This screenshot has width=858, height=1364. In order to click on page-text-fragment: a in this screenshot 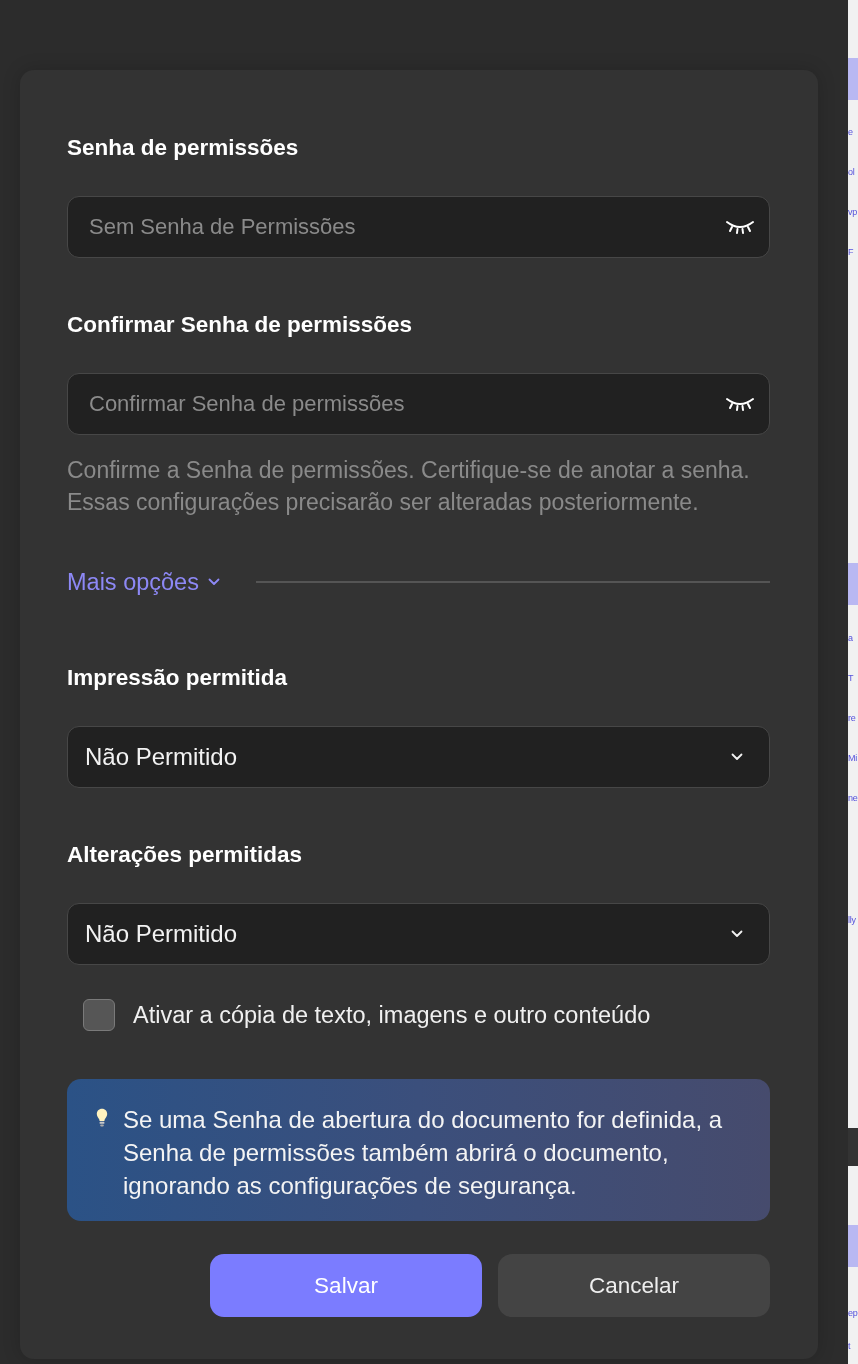, I will do `click(851, 638)`.